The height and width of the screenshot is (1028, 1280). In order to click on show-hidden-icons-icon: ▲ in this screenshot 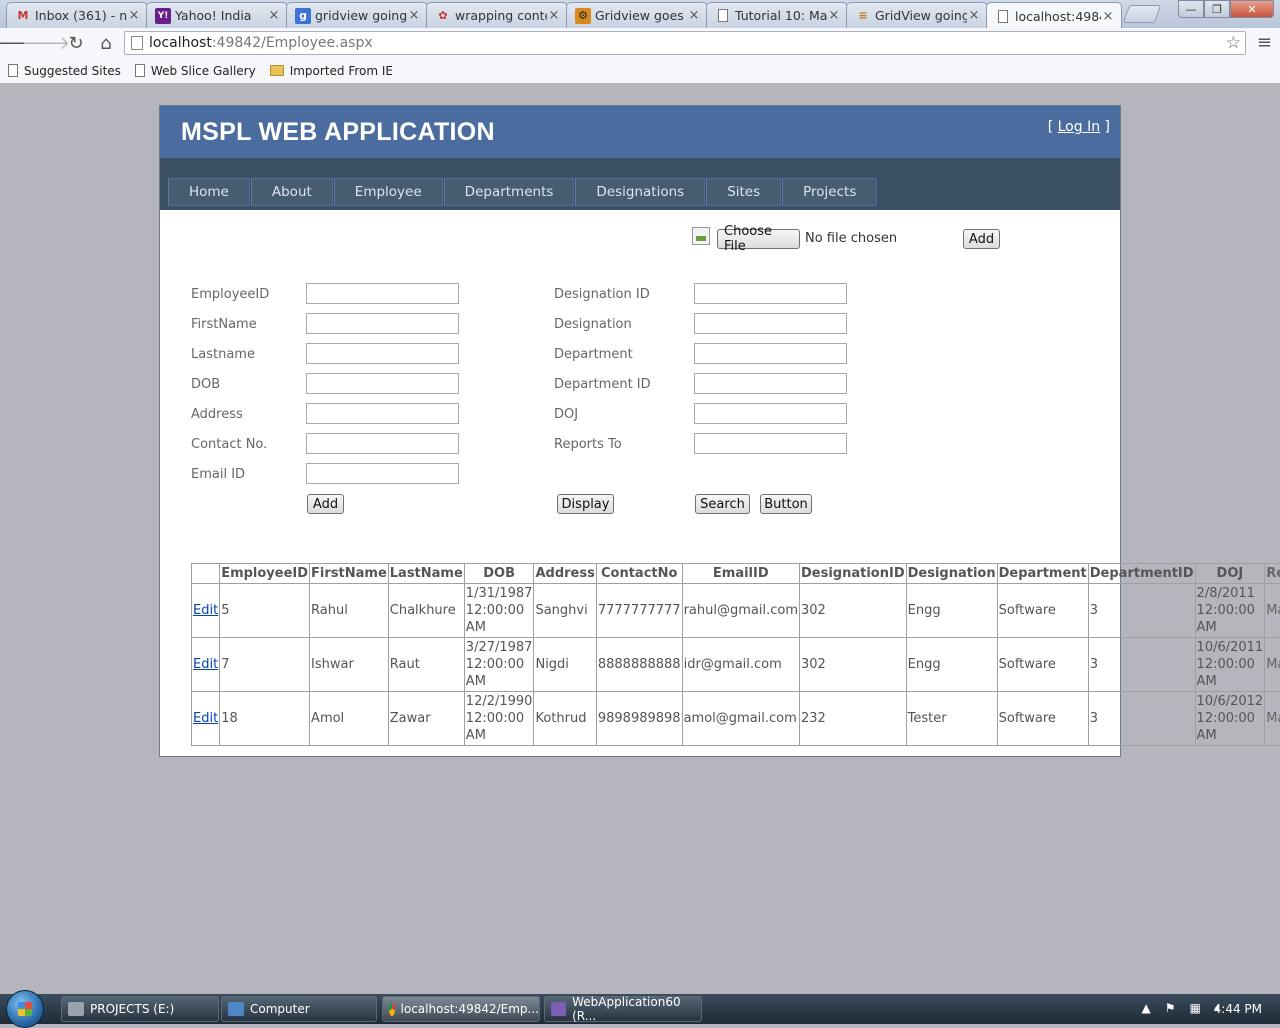, I will do `click(1145, 1008)`.